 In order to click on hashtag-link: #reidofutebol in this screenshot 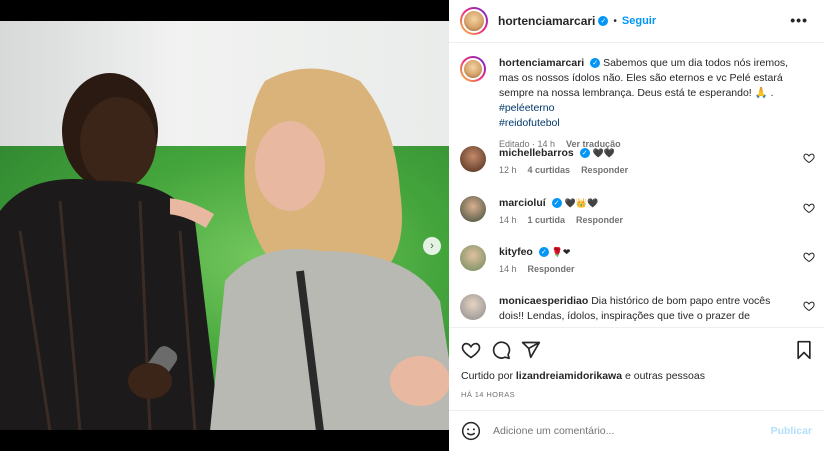, I will do `click(529, 123)`.